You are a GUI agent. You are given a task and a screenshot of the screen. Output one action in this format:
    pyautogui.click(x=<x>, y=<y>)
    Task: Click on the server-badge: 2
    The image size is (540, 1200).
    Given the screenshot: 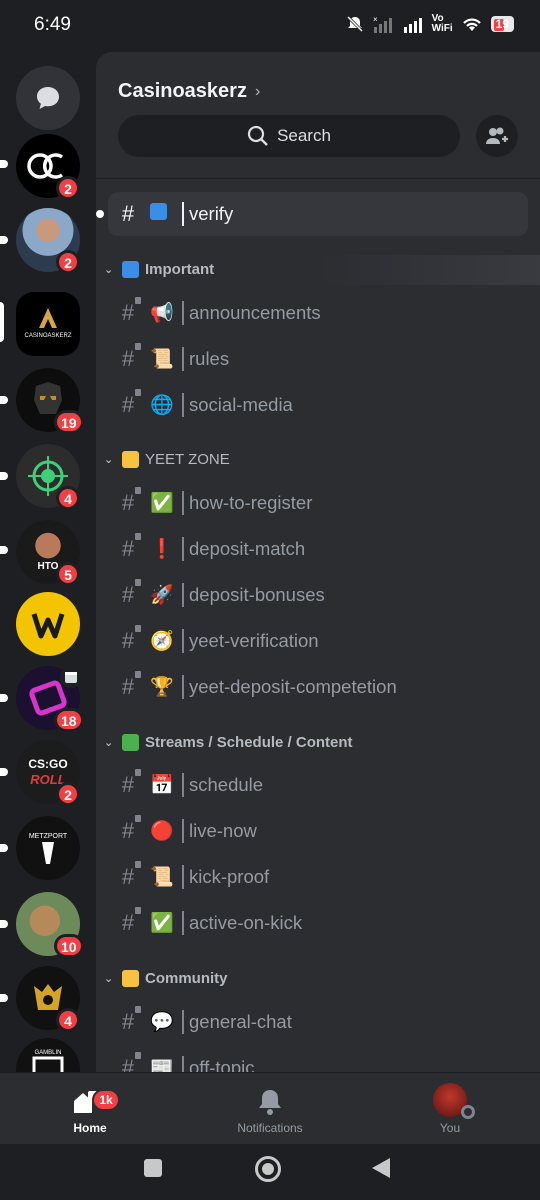 What is the action you would take?
    pyautogui.click(x=68, y=794)
    